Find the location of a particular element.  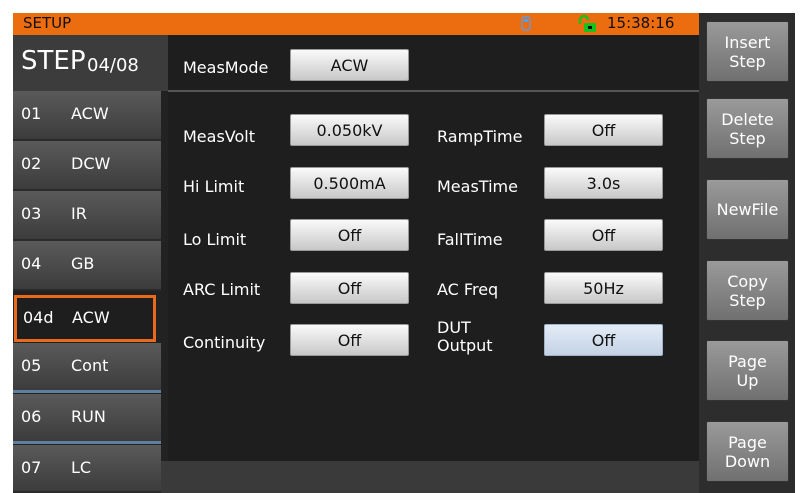

unlock-icon is located at coordinates (587, 23).